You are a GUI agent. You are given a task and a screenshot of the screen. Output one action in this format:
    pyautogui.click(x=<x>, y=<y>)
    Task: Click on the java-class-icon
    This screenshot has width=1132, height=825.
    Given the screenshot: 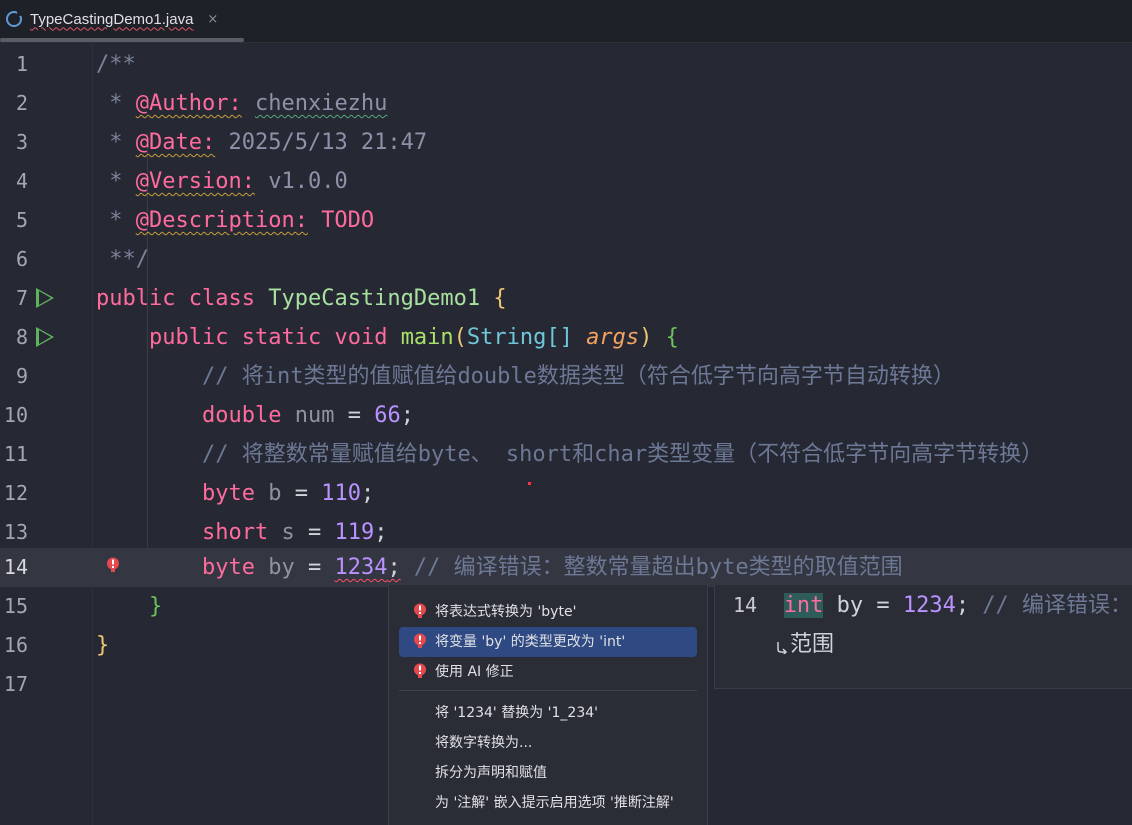 What is the action you would take?
    pyautogui.click(x=14, y=18)
    